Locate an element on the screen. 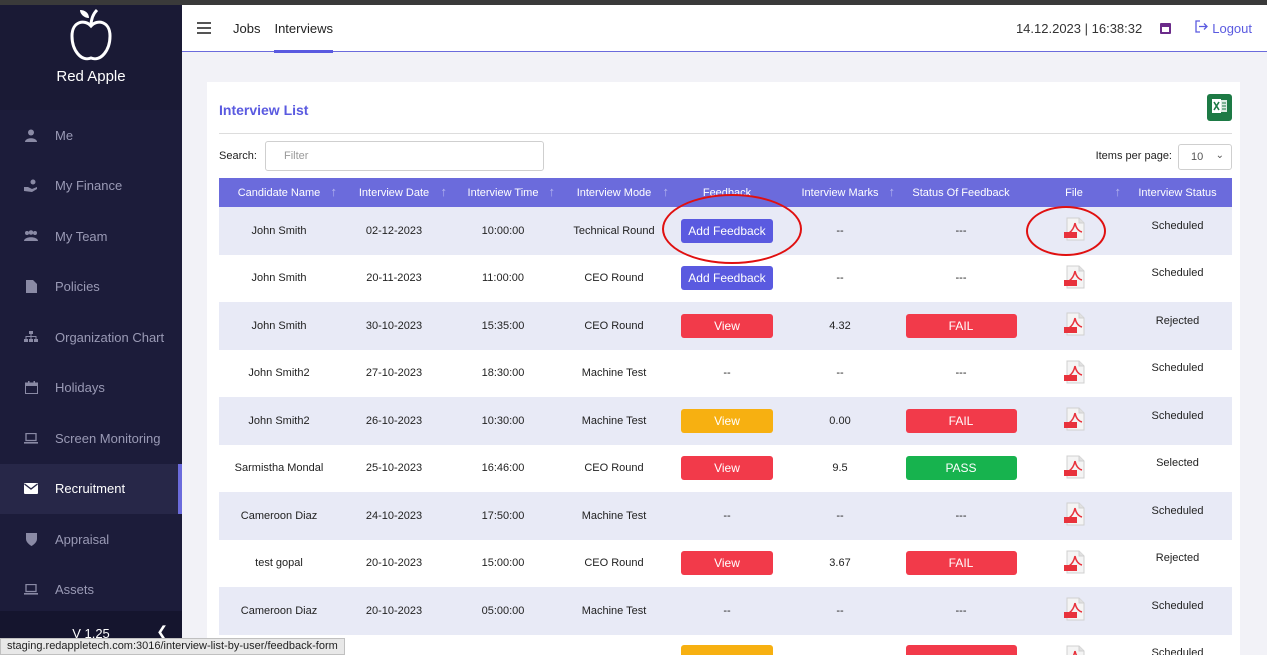  feedback-cell is located at coordinates (727, 644).